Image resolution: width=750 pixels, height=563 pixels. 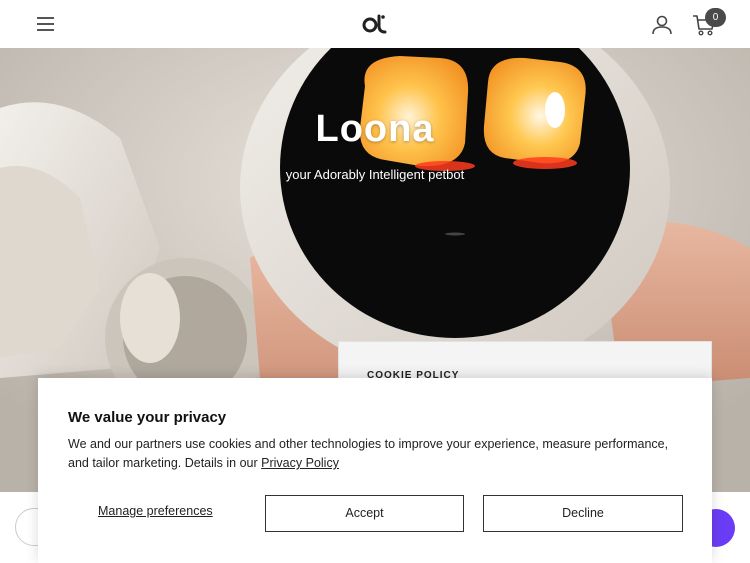 I want to click on accept-button: Accept, so click(x=364, y=513).